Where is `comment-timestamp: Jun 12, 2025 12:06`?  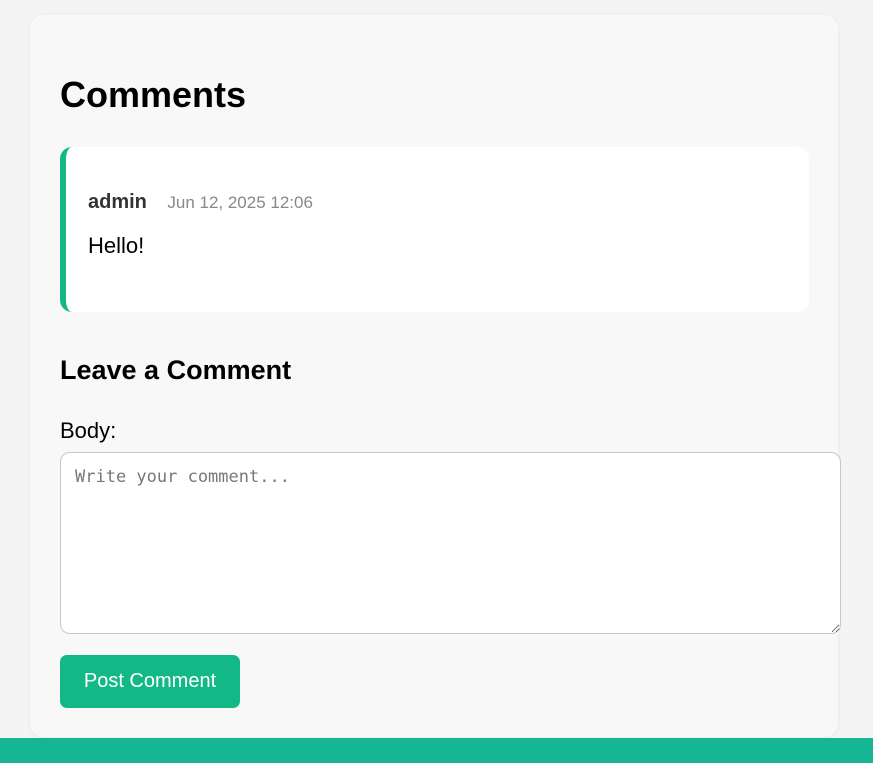
comment-timestamp: Jun 12, 2025 12:06 is located at coordinates (240, 202).